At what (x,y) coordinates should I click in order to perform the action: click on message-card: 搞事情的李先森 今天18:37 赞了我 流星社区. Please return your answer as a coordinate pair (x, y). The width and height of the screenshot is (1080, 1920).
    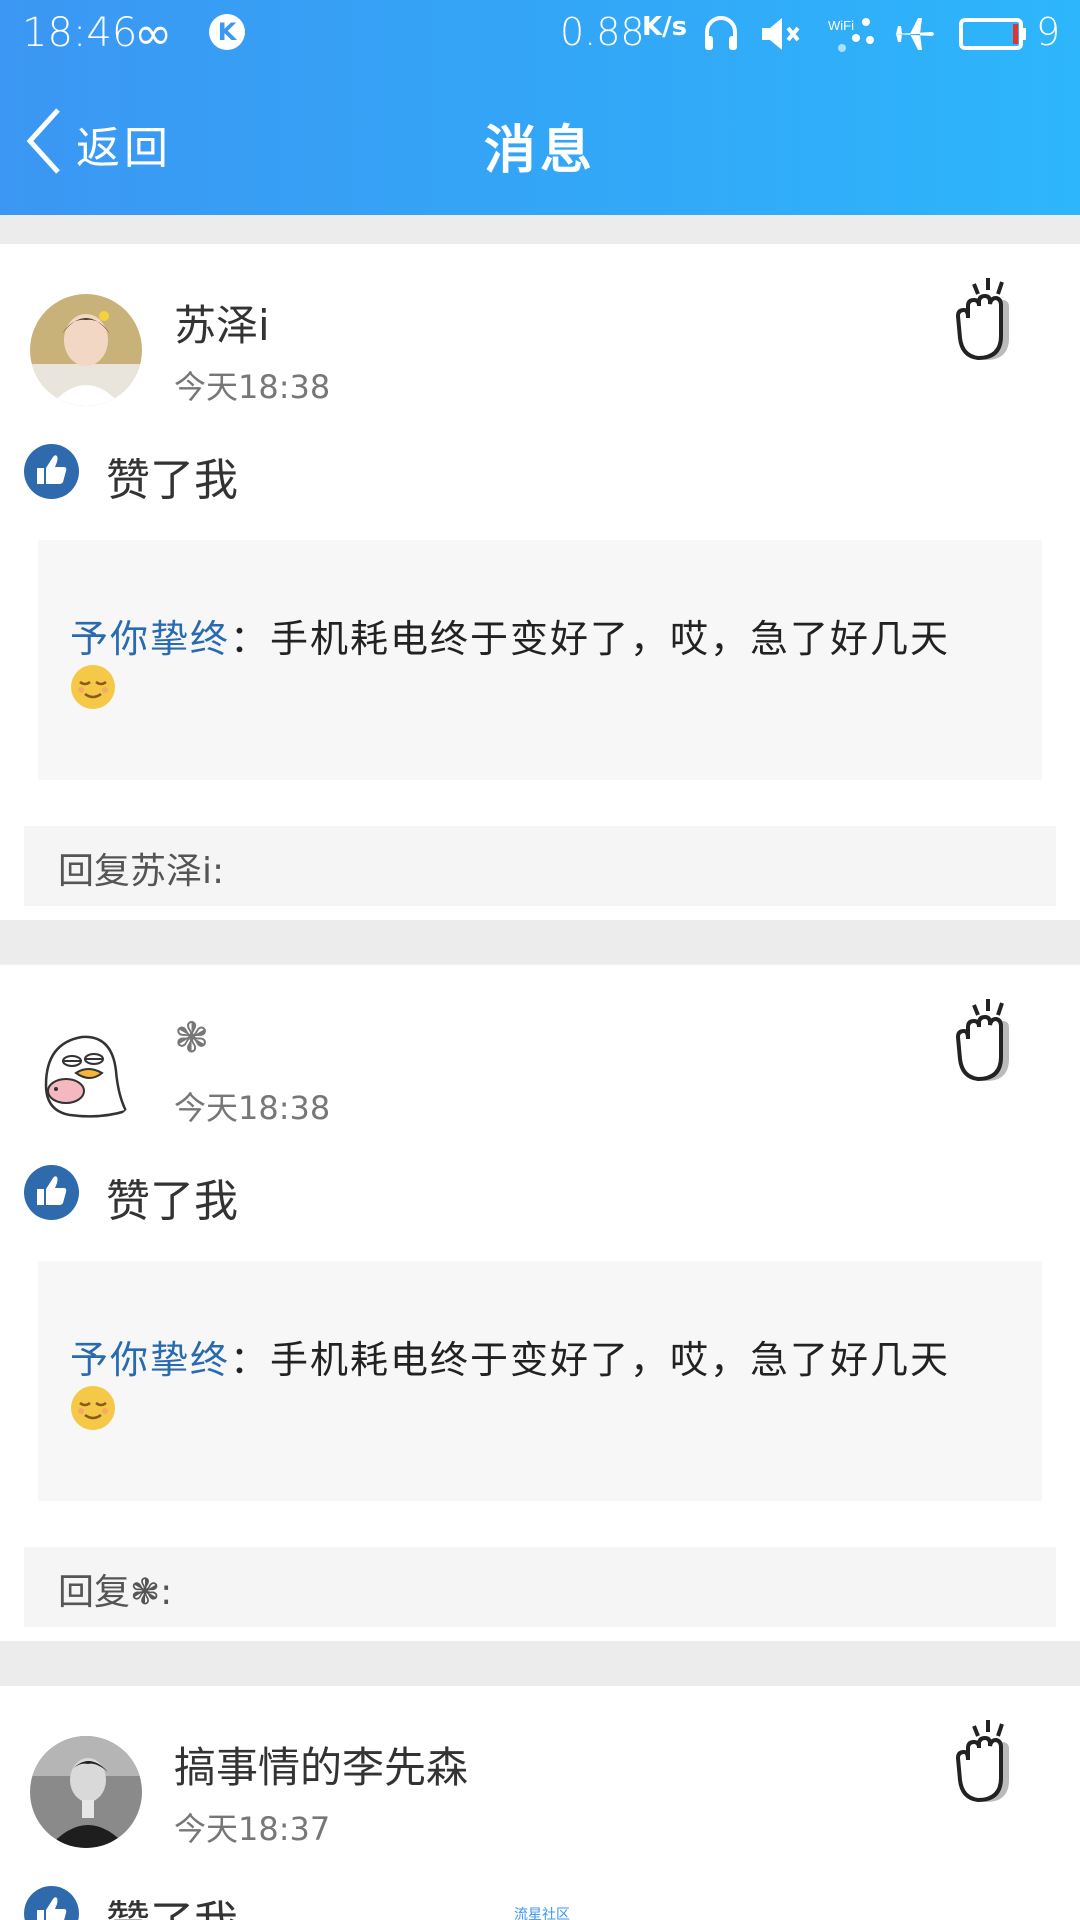
    Looking at the image, I should click on (540, 1803).